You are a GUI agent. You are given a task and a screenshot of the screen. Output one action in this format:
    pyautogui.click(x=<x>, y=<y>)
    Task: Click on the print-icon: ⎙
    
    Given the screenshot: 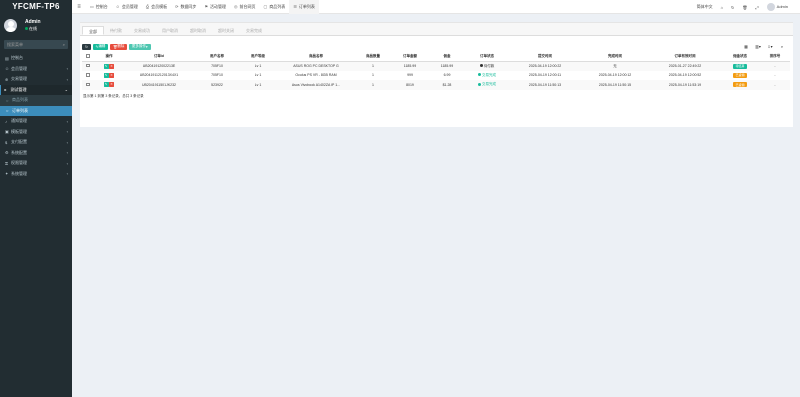 What is the action you would take?
    pyautogui.click(x=147, y=6)
    